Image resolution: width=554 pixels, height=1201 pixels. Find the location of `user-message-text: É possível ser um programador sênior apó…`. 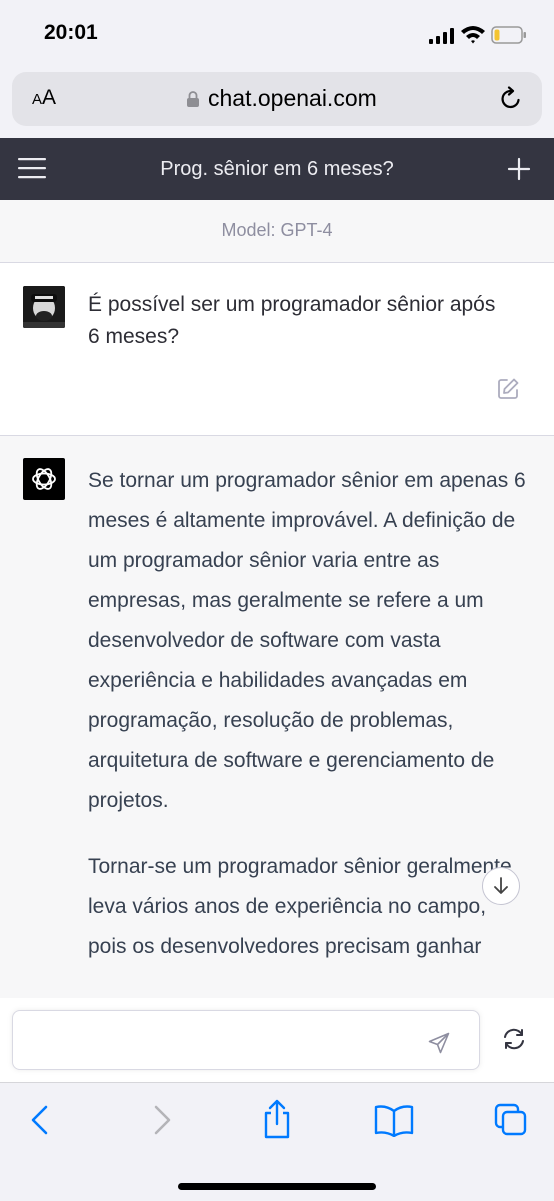

user-message-text: É possível ser um programador sênior apó… is located at coordinates (292, 320).